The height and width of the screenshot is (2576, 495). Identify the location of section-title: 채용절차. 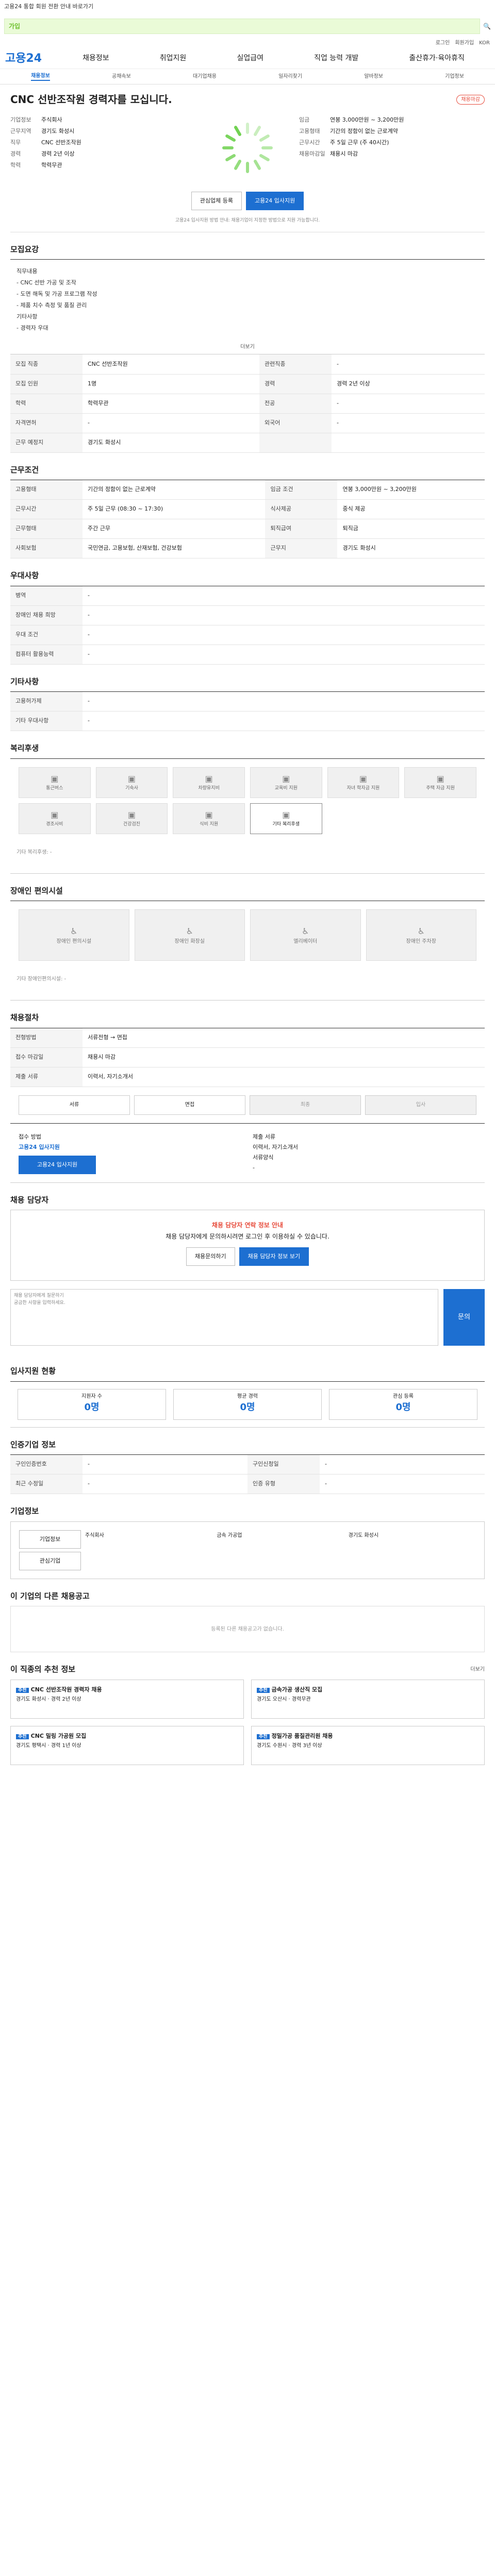
(247, 1018).